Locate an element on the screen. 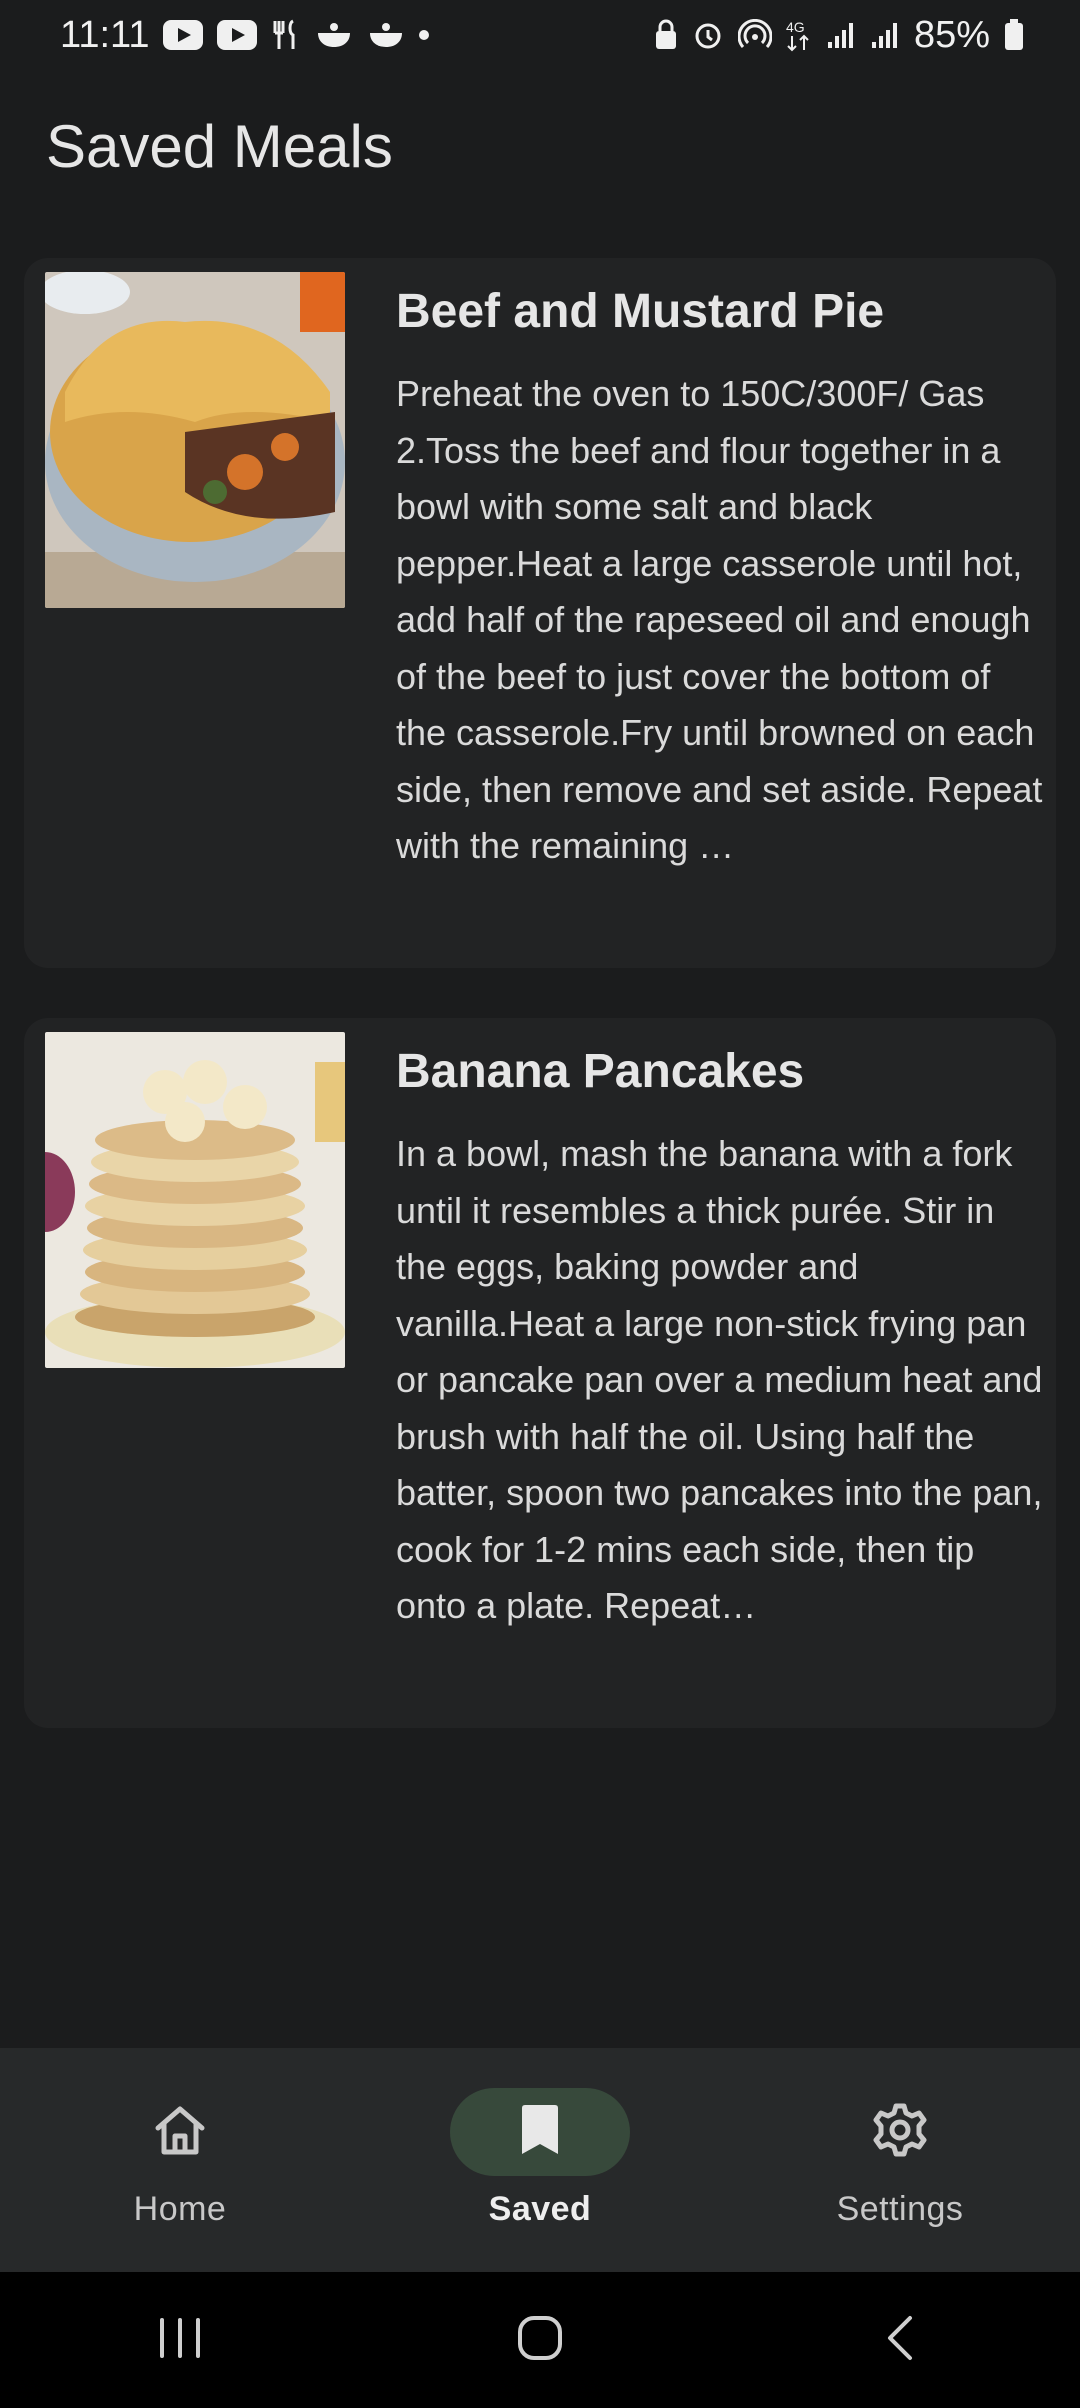 The height and width of the screenshot is (2408, 1080). svg-text: 4G is located at coordinates (795, 27).